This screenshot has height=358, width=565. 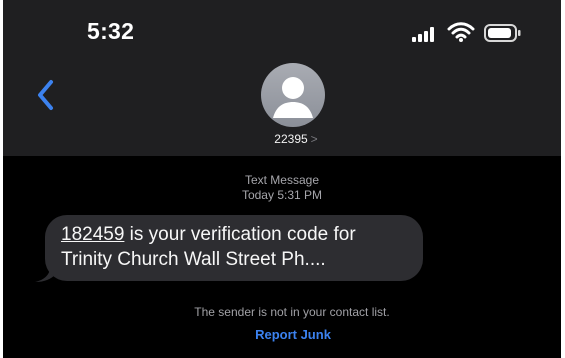 I want to click on message-timestamp: Today 5:31 PM, so click(x=282, y=195).